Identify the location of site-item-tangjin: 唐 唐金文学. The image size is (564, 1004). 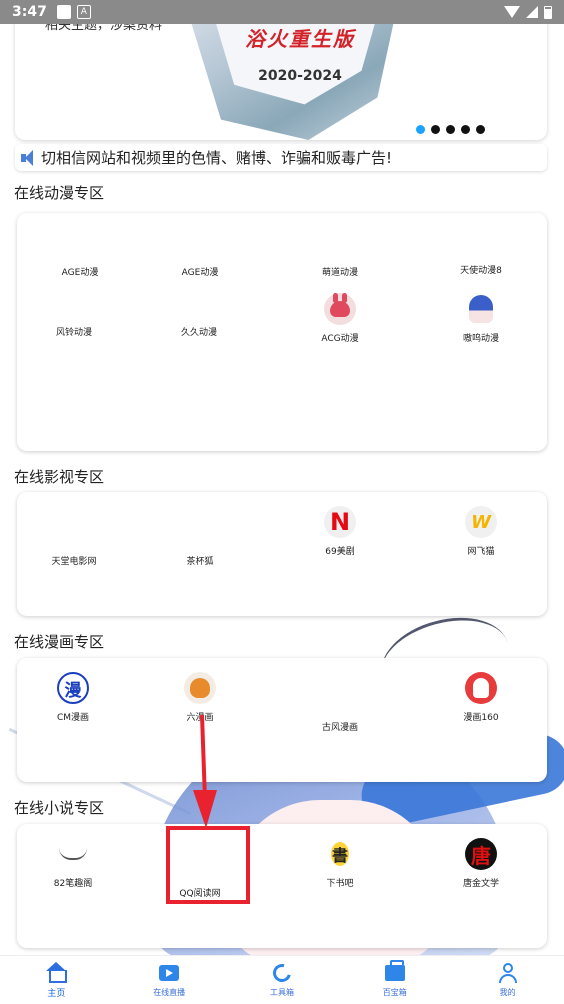
(481, 863).